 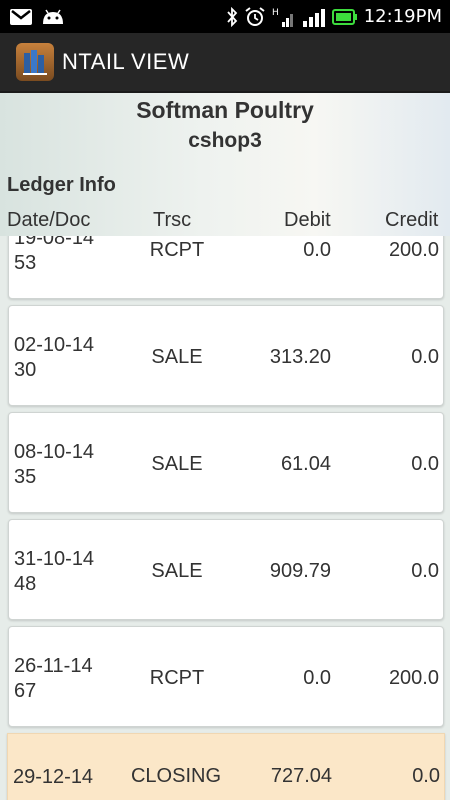 What do you see at coordinates (412, 220) in the screenshot?
I see `column-header-credit: Credit` at bounding box center [412, 220].